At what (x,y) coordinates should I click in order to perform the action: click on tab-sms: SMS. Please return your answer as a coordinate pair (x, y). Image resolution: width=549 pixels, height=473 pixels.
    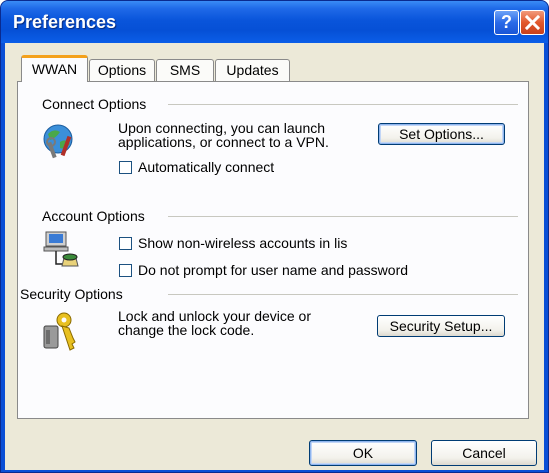
    Looking at the image, I should click on (185, 70).